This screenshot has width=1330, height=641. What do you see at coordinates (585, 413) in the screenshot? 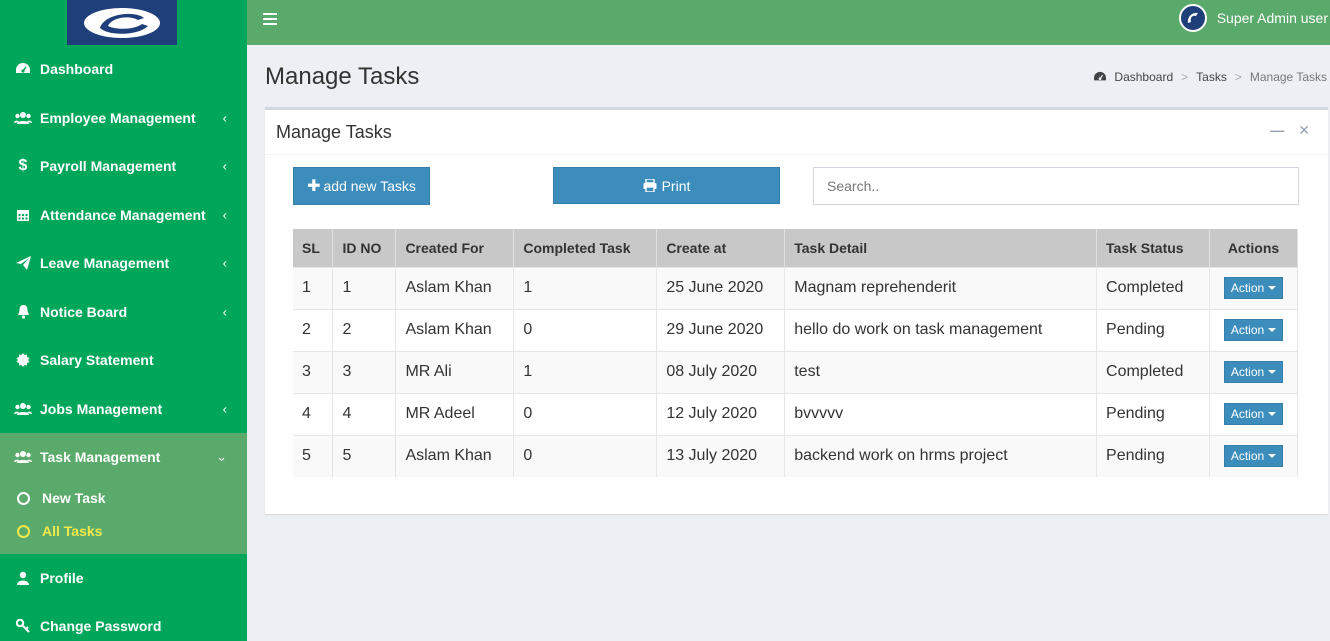
I see `cell-completed: 0` at bounding box center [585, 413].